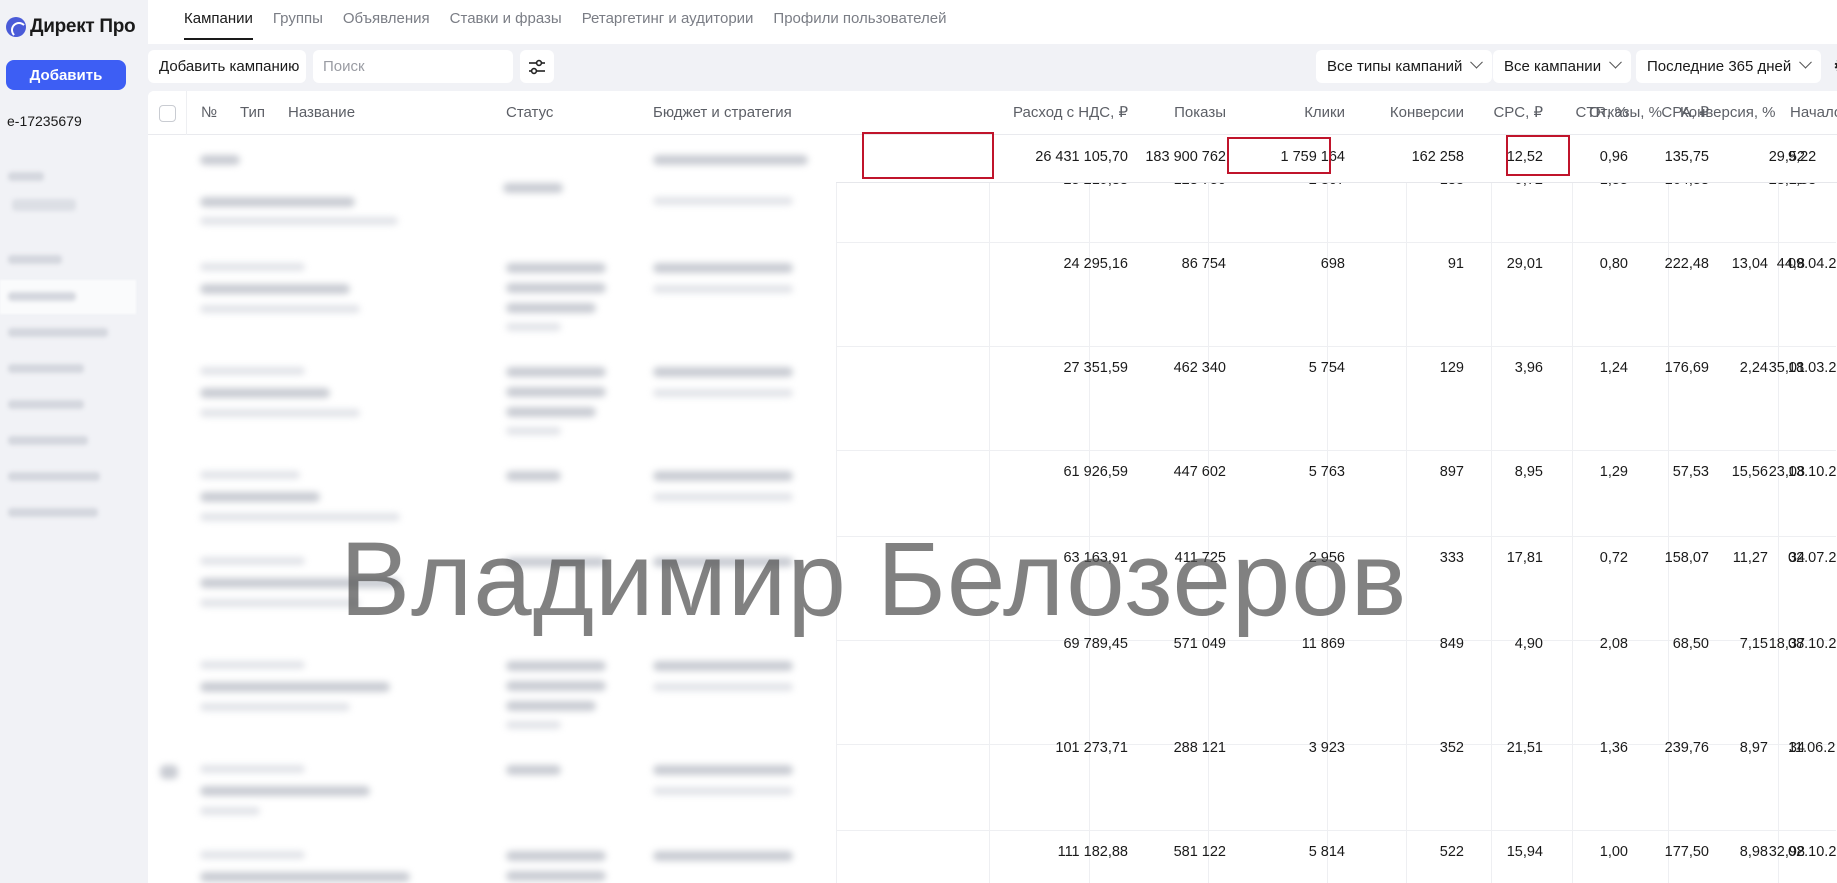 This screenshot has height=883, width=1837. What do you see at coordinates (1451, 368) in the screenshot?
I see `row-conversions: 129` at bounding box center [1451, 368].